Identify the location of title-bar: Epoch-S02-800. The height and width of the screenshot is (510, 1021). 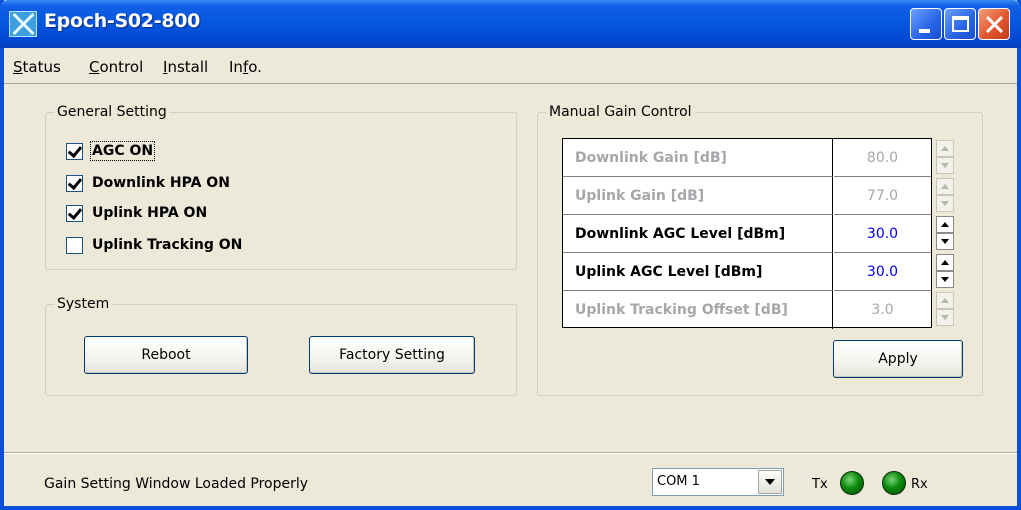
(510, 24).